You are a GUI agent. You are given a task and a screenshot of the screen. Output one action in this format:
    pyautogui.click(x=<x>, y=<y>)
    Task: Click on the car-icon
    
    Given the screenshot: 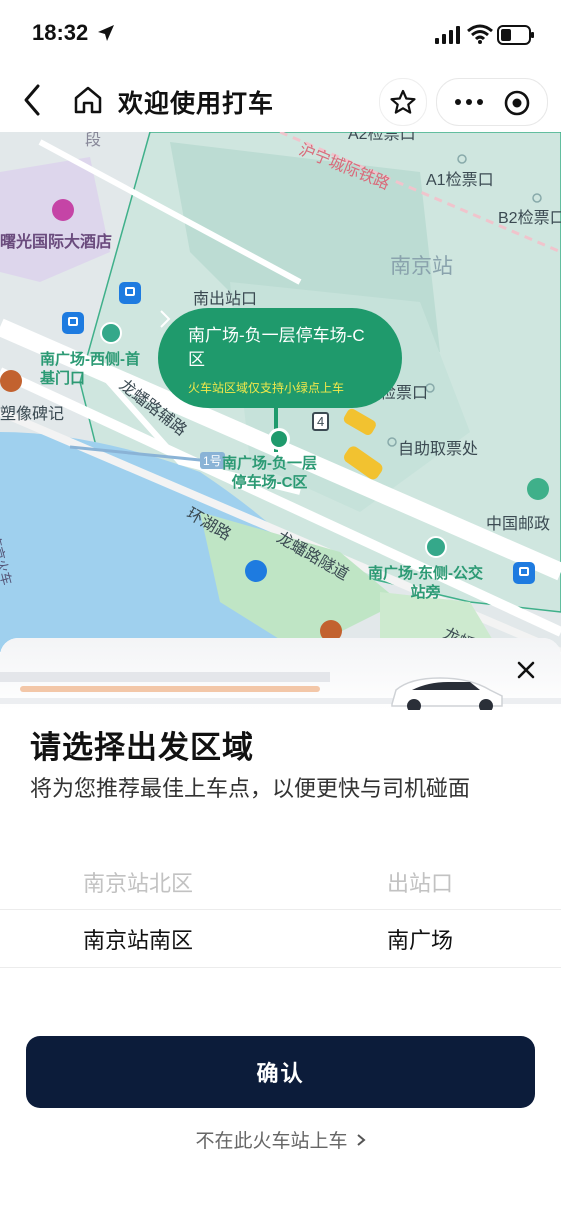 What is the action you would take?
    pyautogui.click(x=447, y=693)
    